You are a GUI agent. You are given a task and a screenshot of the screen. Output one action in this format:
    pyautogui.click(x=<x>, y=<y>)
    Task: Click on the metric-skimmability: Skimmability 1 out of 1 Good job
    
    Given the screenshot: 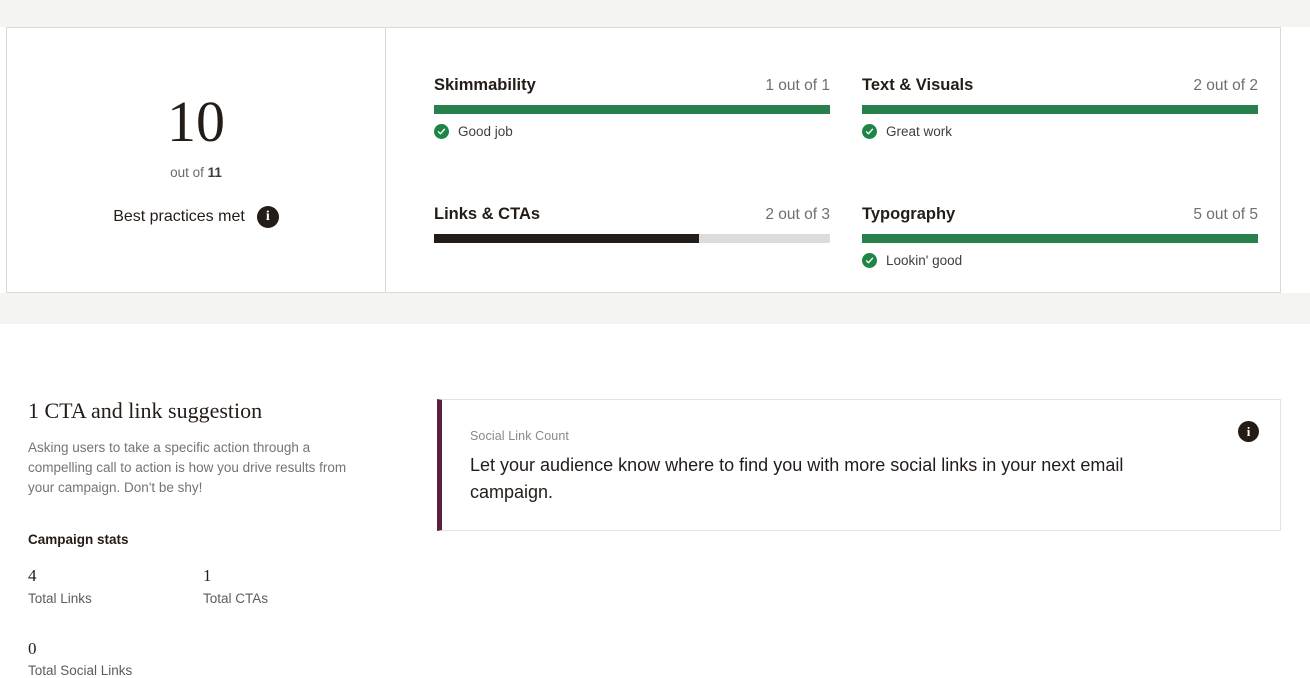 What is the action you would take?
    pyautogui.click(x=632, y=107)
    